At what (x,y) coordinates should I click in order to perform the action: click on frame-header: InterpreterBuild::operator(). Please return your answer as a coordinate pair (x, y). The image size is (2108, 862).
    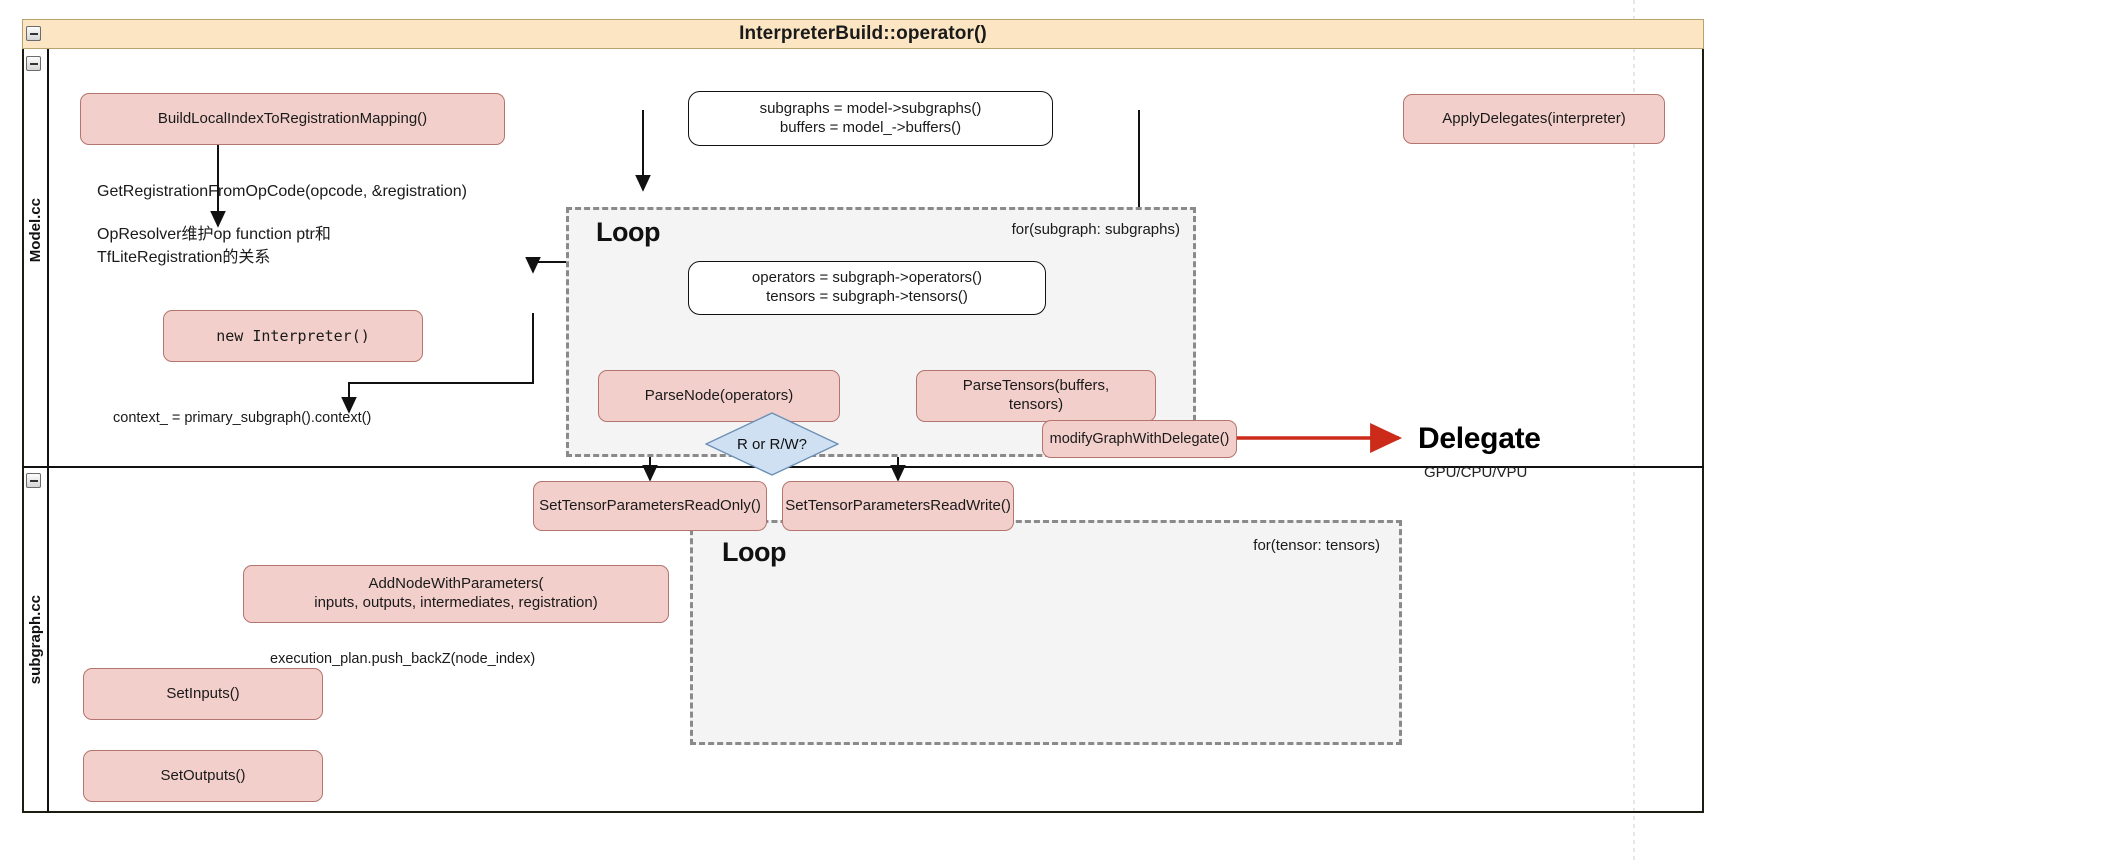
    Looking at the image, I should click on (863, 34).